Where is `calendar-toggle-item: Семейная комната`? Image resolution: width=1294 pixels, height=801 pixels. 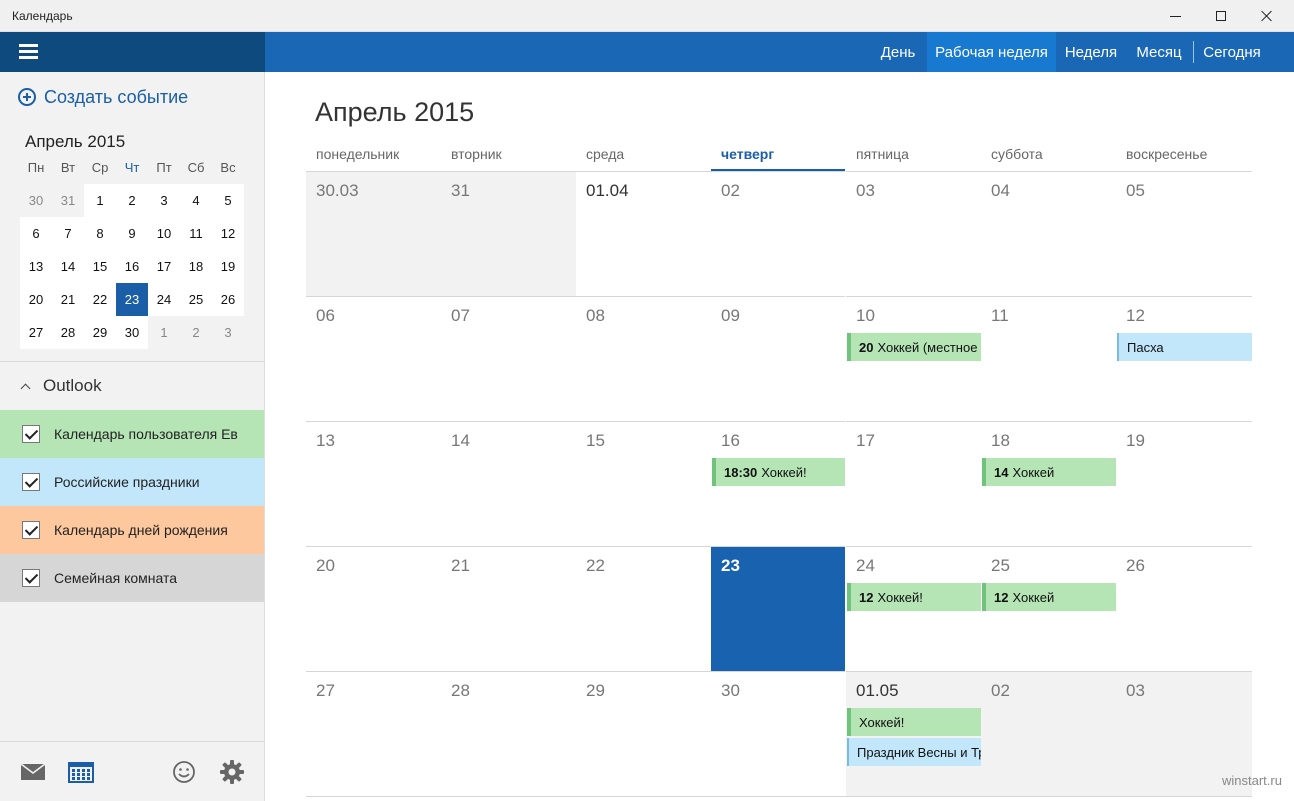 calendar-toggle-item: Семейная комната is located at coordinates (132, 578).